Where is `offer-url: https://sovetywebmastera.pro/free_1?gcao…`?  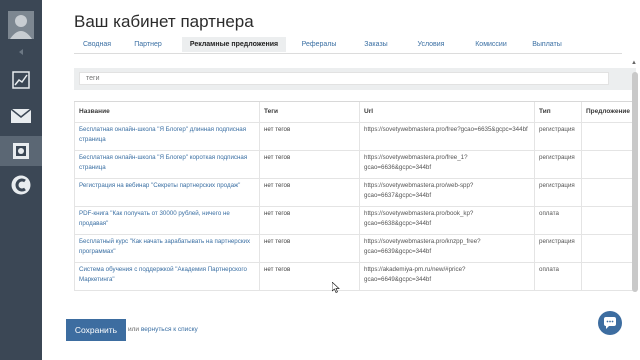
offer-url: https://sovetywebmastera.pro/free_1?gcao… is located at coordinates (447, 164).